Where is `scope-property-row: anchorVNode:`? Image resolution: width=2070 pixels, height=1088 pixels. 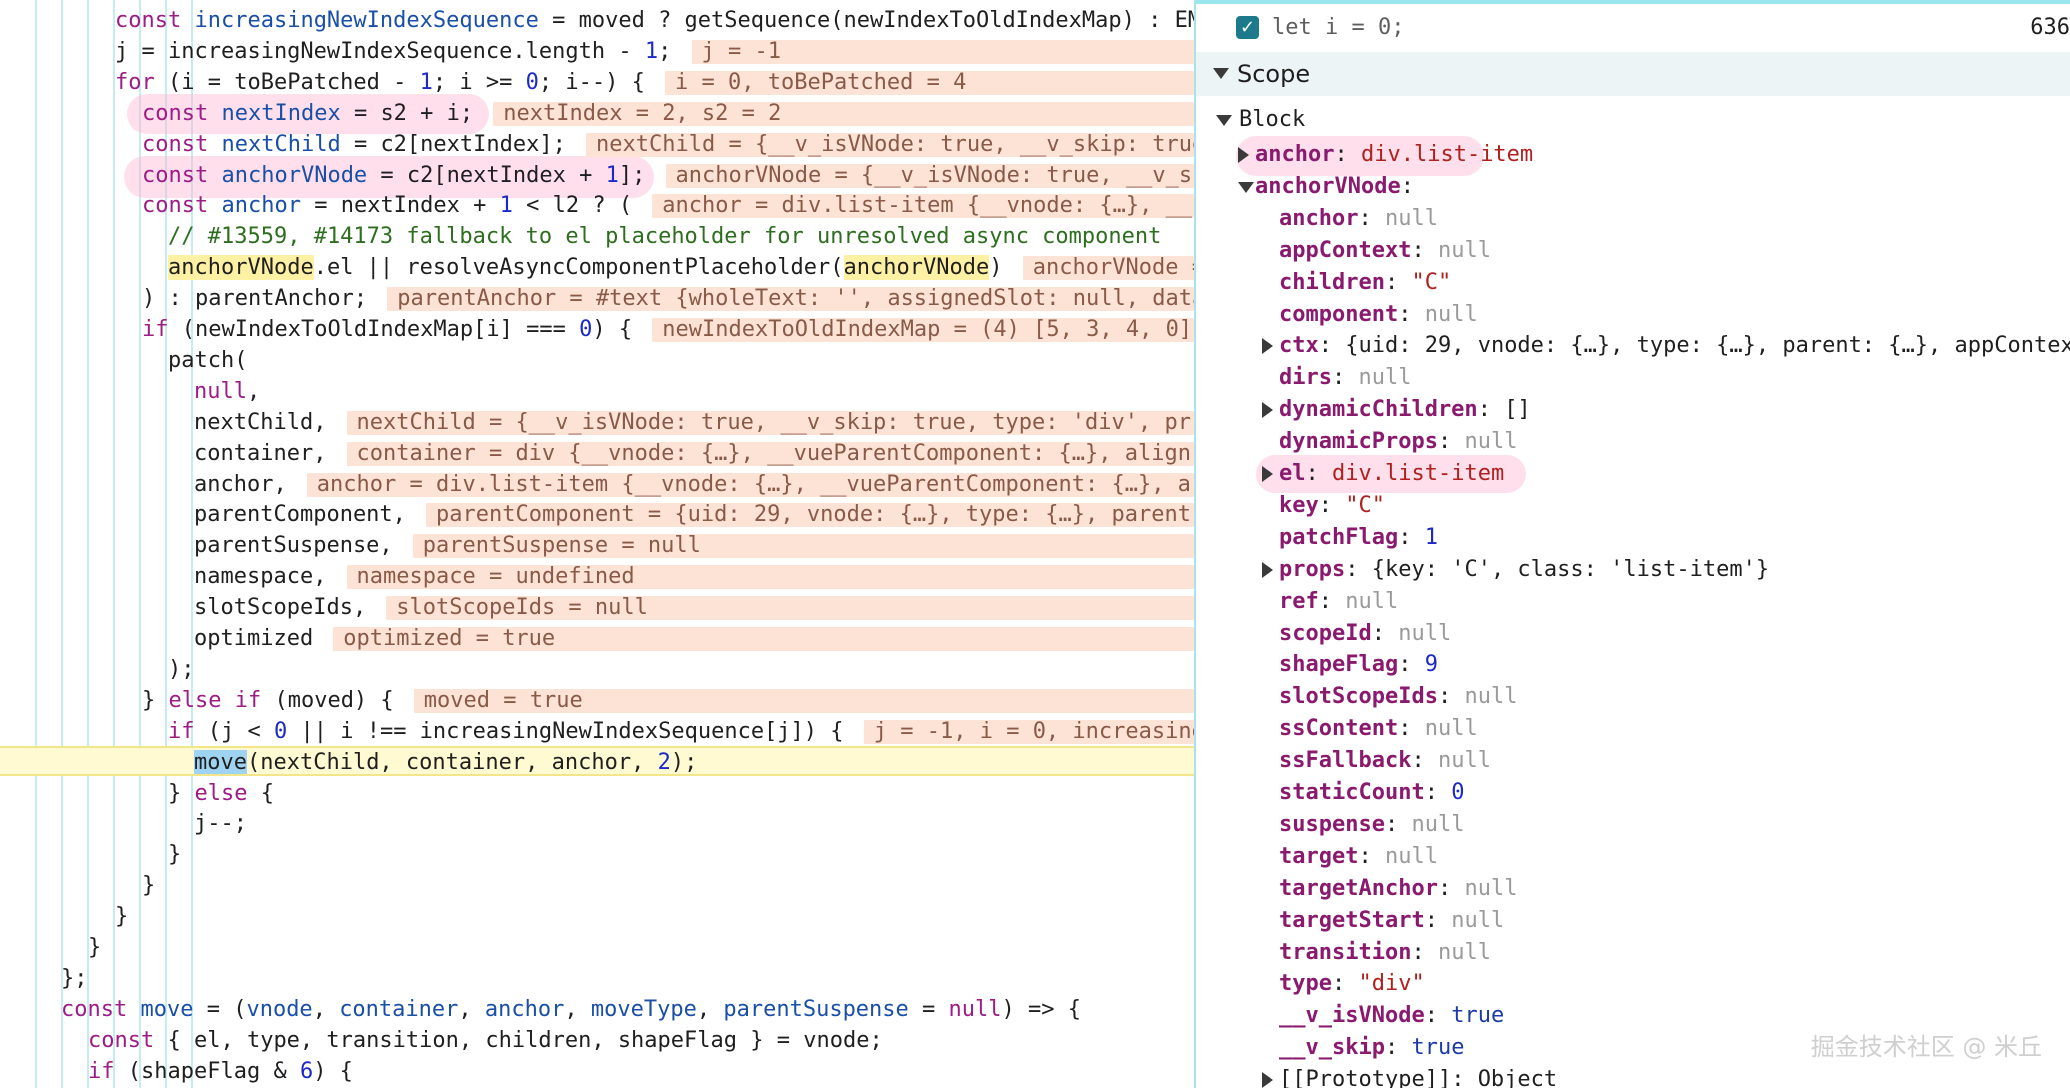
scope-property-row: anchorVNode: is located at coordinates (1633, 187).